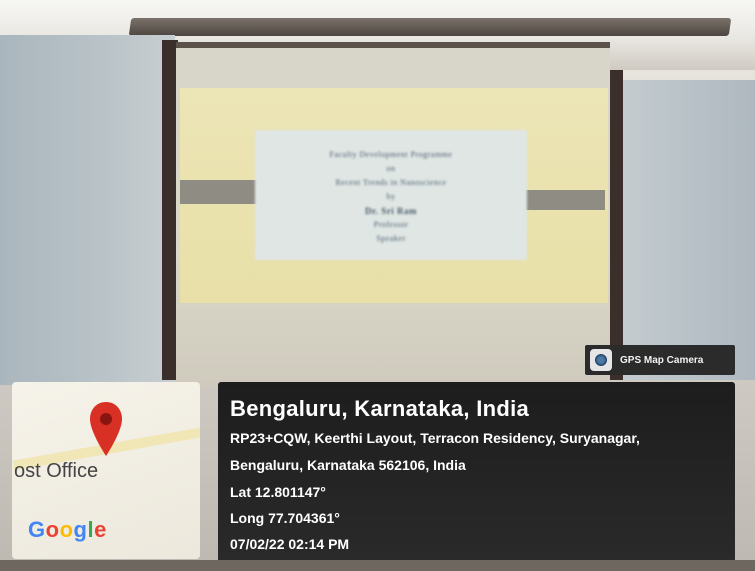  What do you see at coordinates (391, 224) in the screenshot?
I see `slide-line: Professor` at bounding box center [391, 224].